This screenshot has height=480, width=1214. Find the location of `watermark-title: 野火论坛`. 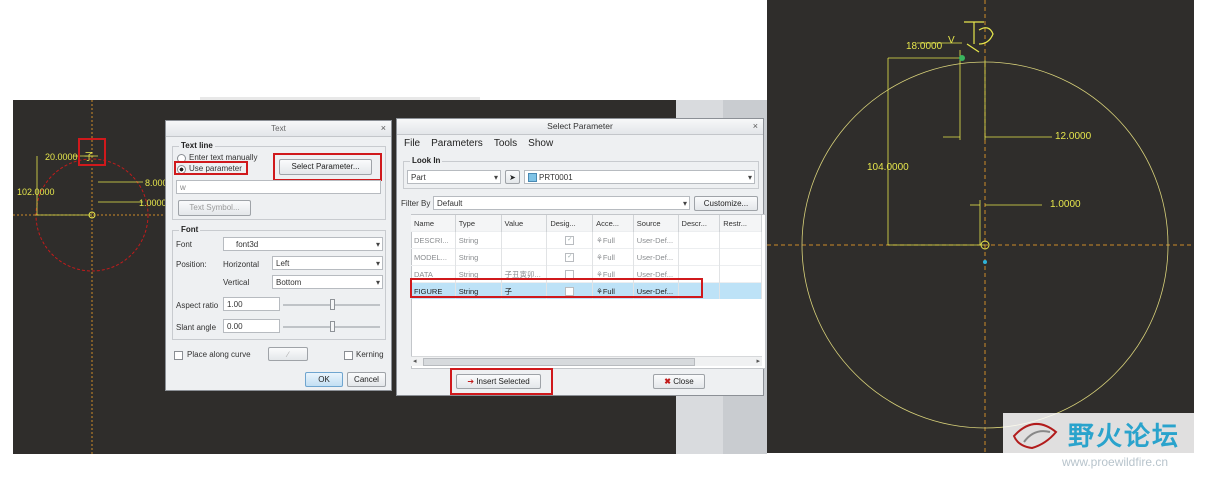

watermark-title: 野火论坛 is located at coordinates (1124, 436).